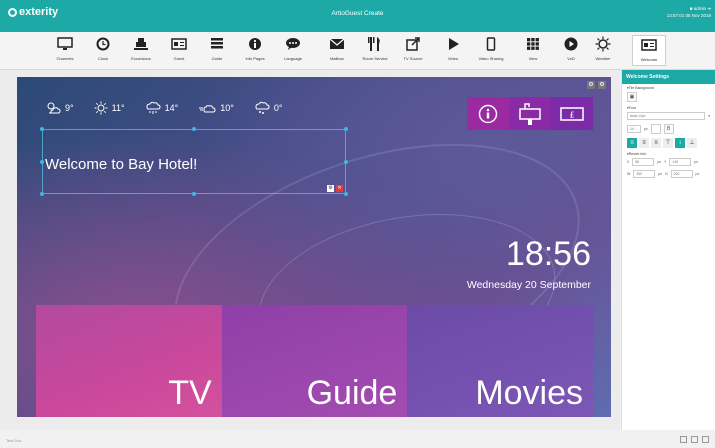 The width and height of the screenshot is (715, 448). Describe the element at coordinates (533, 44) in the screenshot. I see `grid-icon` at that location.